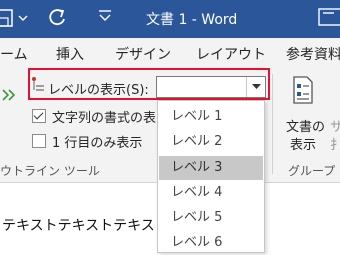  Describe the element at coordinates (211, 243) in the screenshot. I see `level-option-6: レベル 6` at that location.